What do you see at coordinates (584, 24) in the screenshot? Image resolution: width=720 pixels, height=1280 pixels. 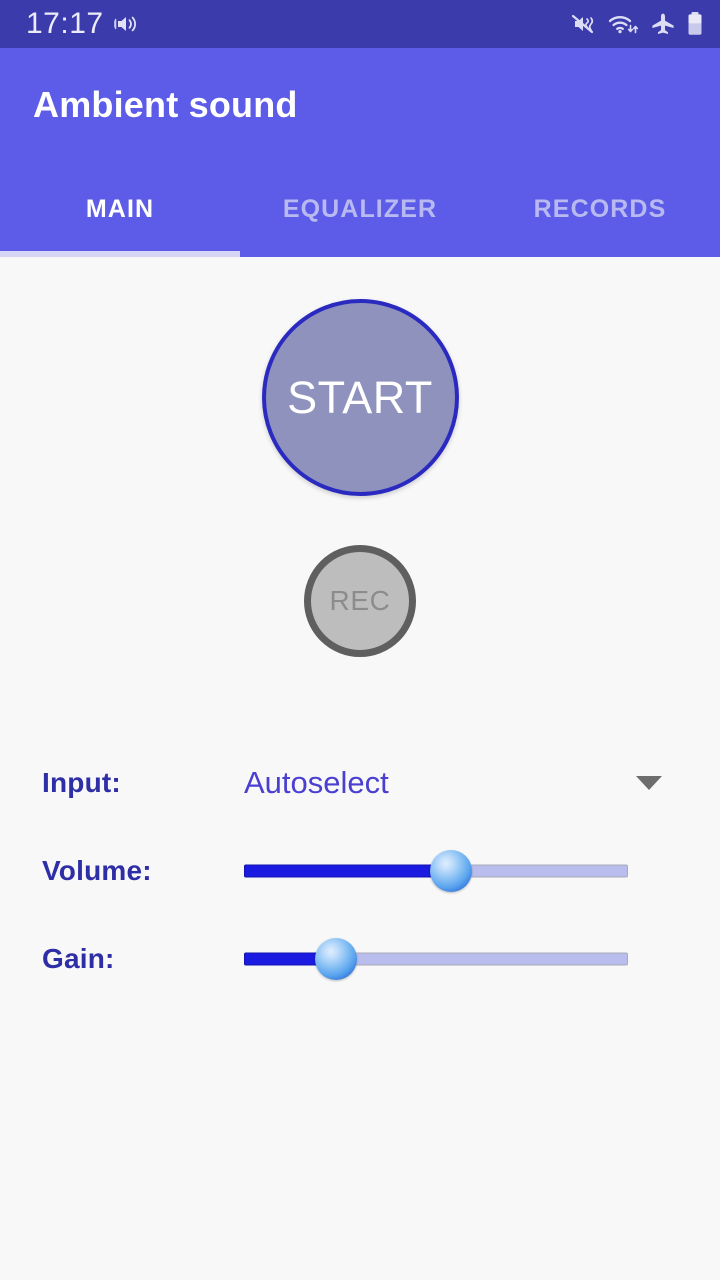 I see `mute-vibrate-icon` at bounding box center [584, 24].